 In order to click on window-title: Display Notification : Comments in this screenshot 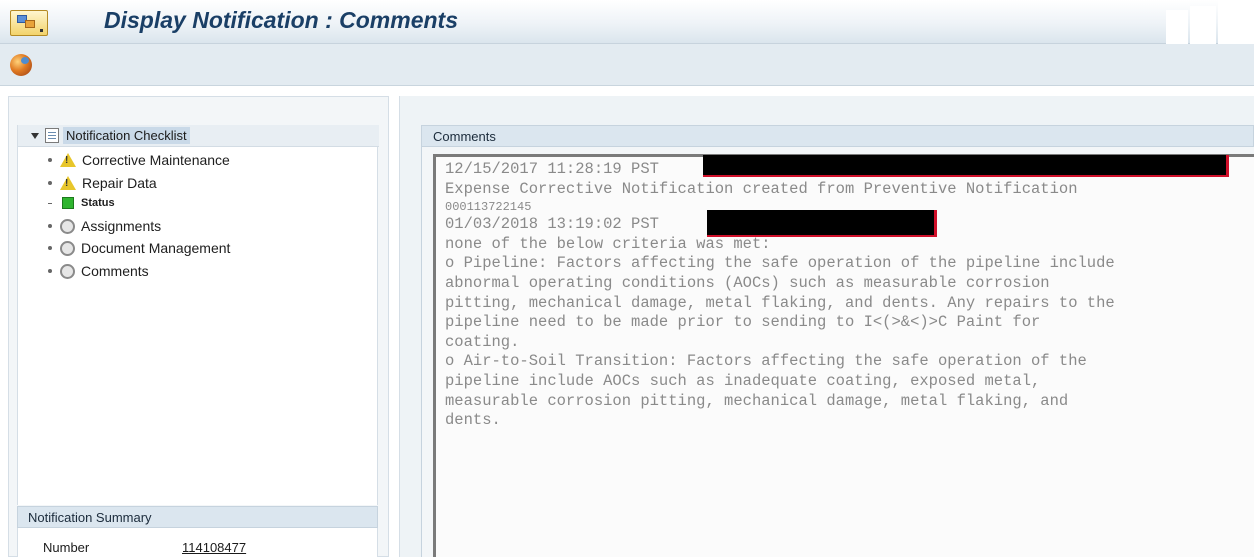, I will do `click(281, 20)`.